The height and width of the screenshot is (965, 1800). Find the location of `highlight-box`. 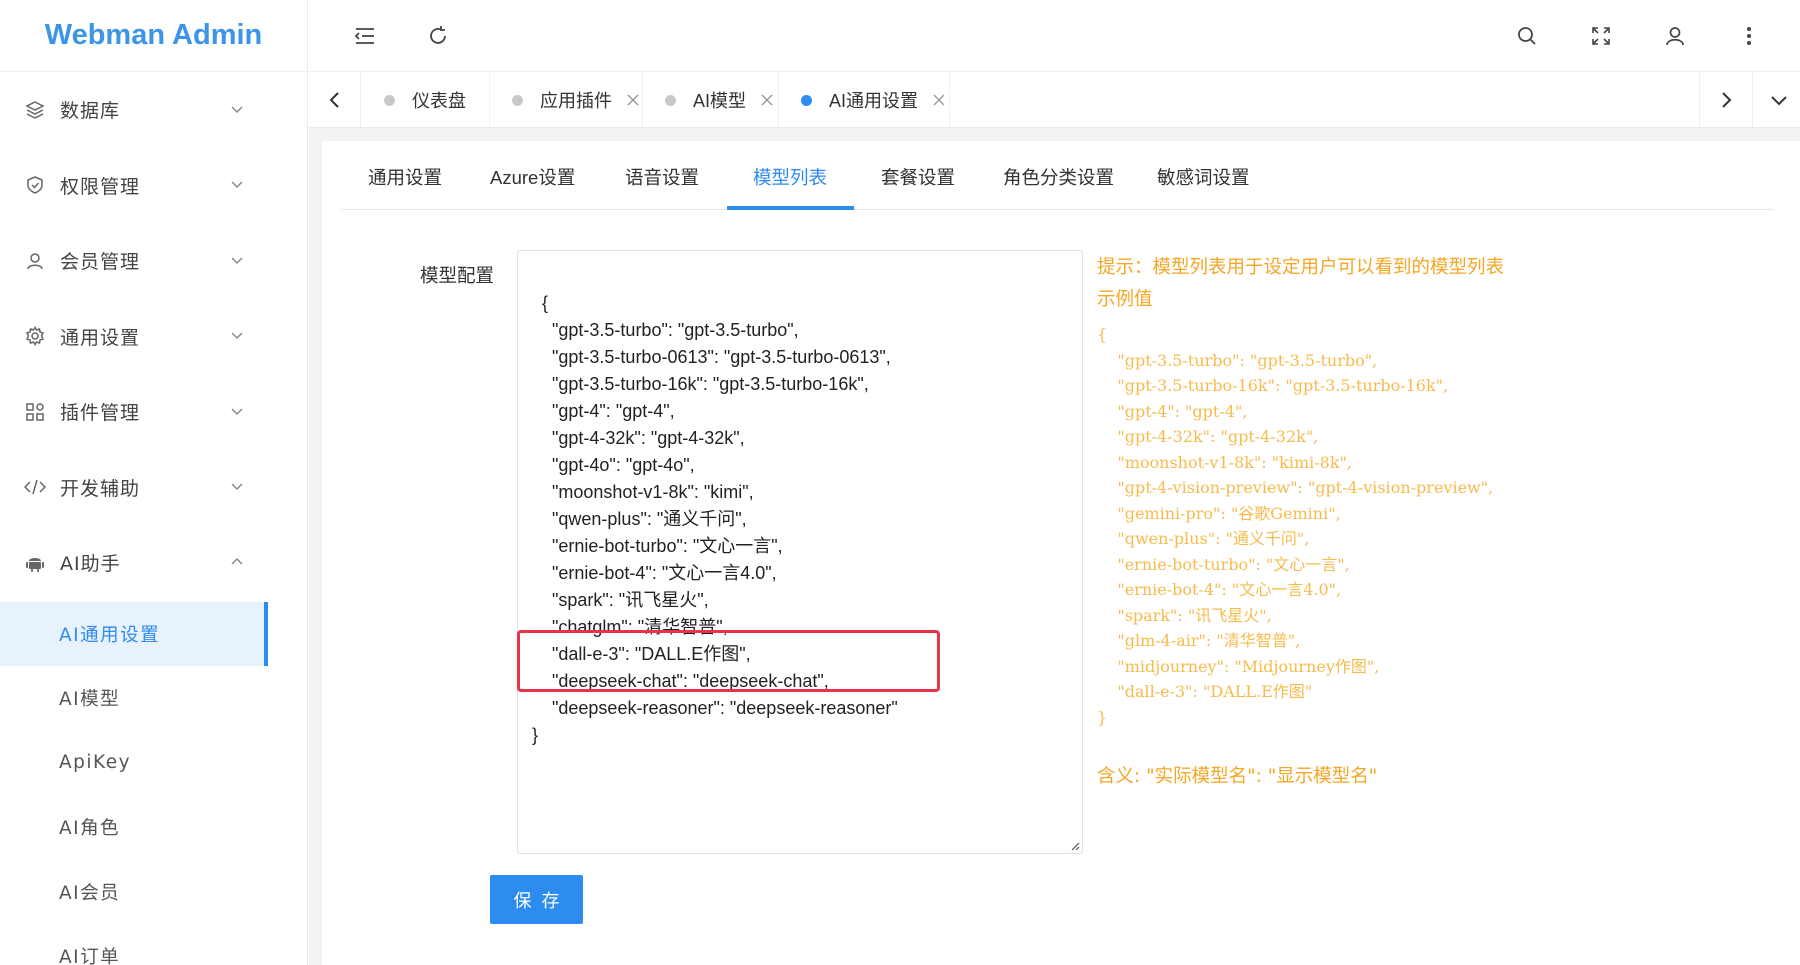

highlight-box is located at coordinates (728, 661).